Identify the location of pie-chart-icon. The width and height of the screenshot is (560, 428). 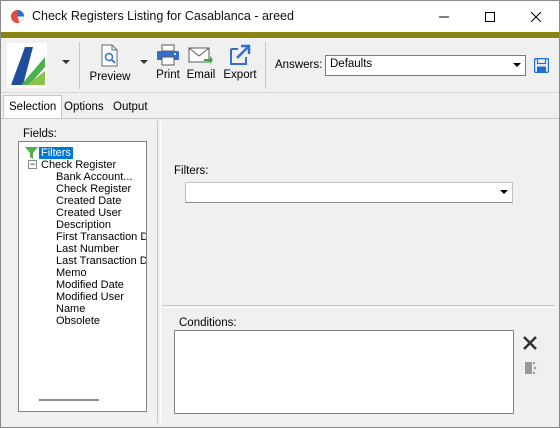
(17, 16).